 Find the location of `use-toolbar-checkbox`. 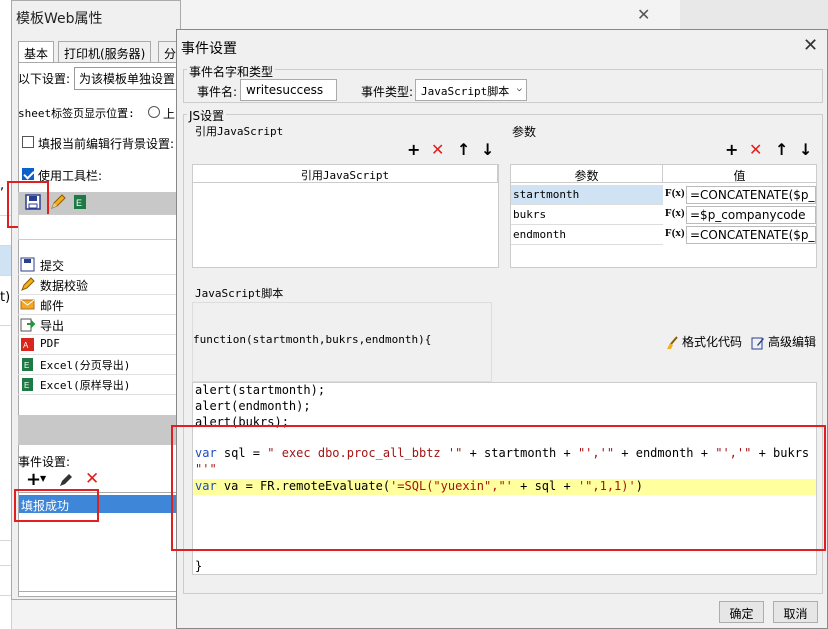

use-toolbar-checkbox is located at coordinates (28, 174).